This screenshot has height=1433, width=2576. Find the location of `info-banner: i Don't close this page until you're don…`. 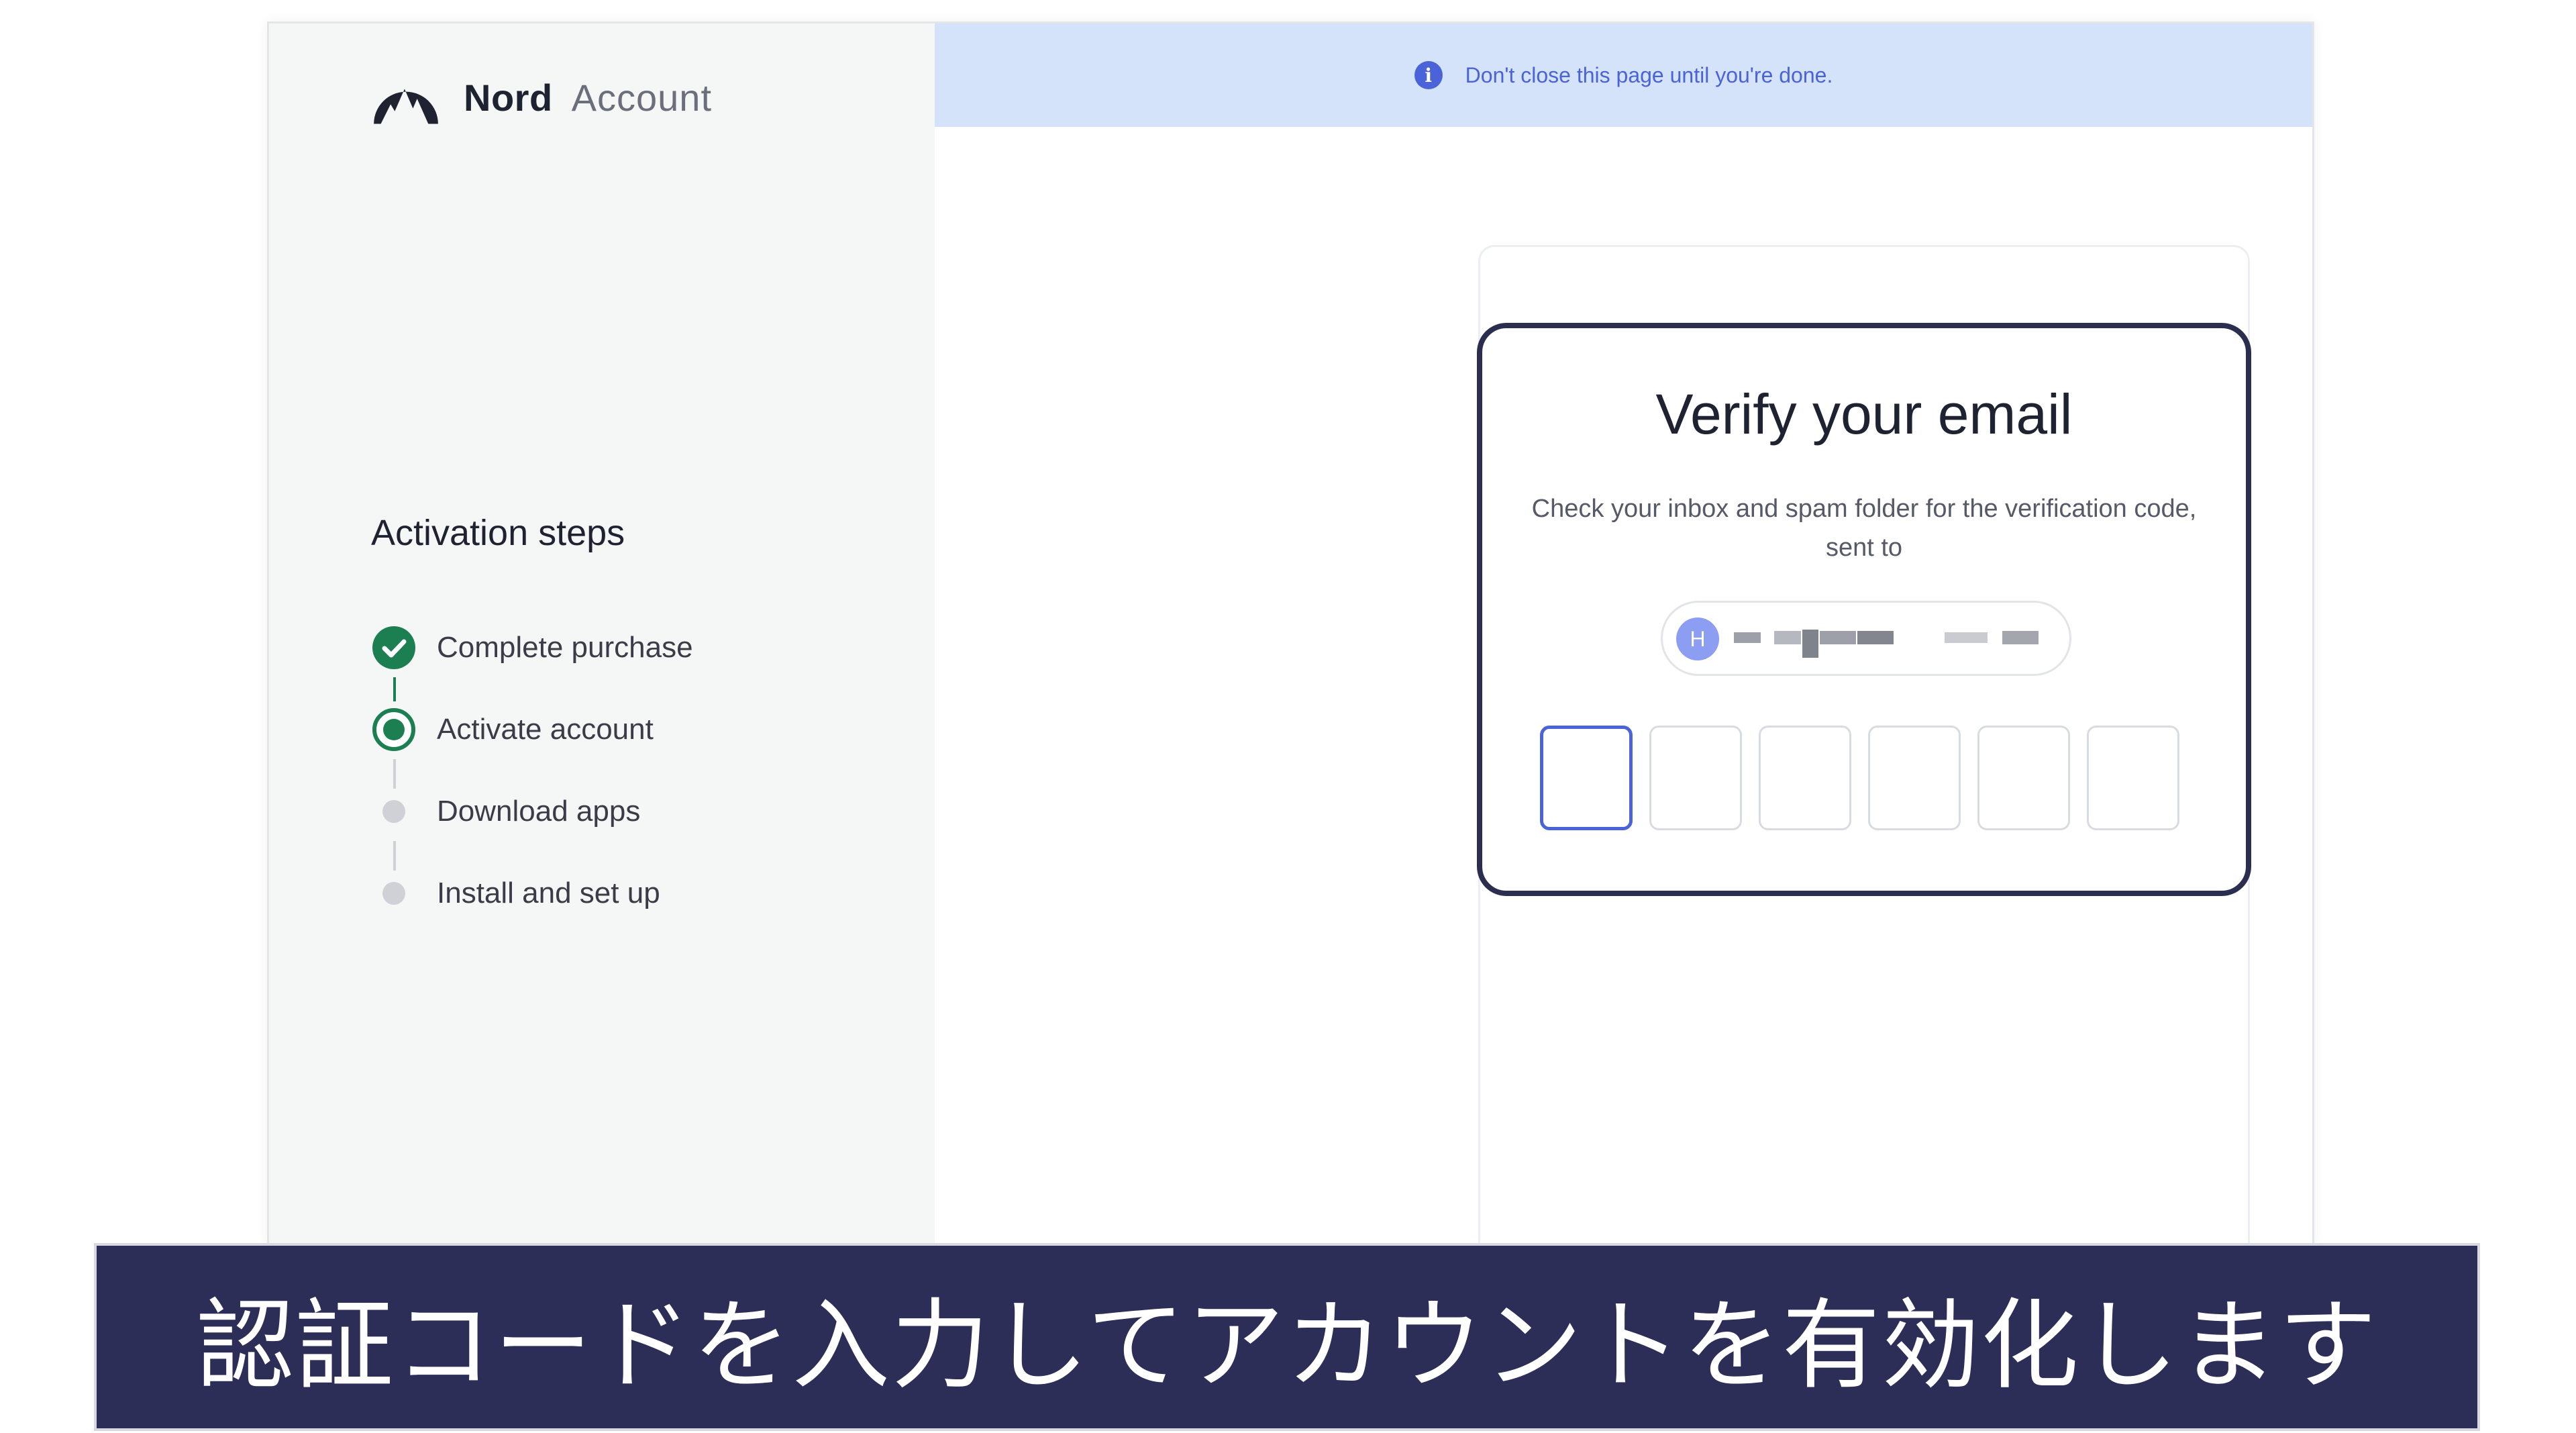

info-banner: i Don't close this page until you're don… is located at coordinates (1623, 75).